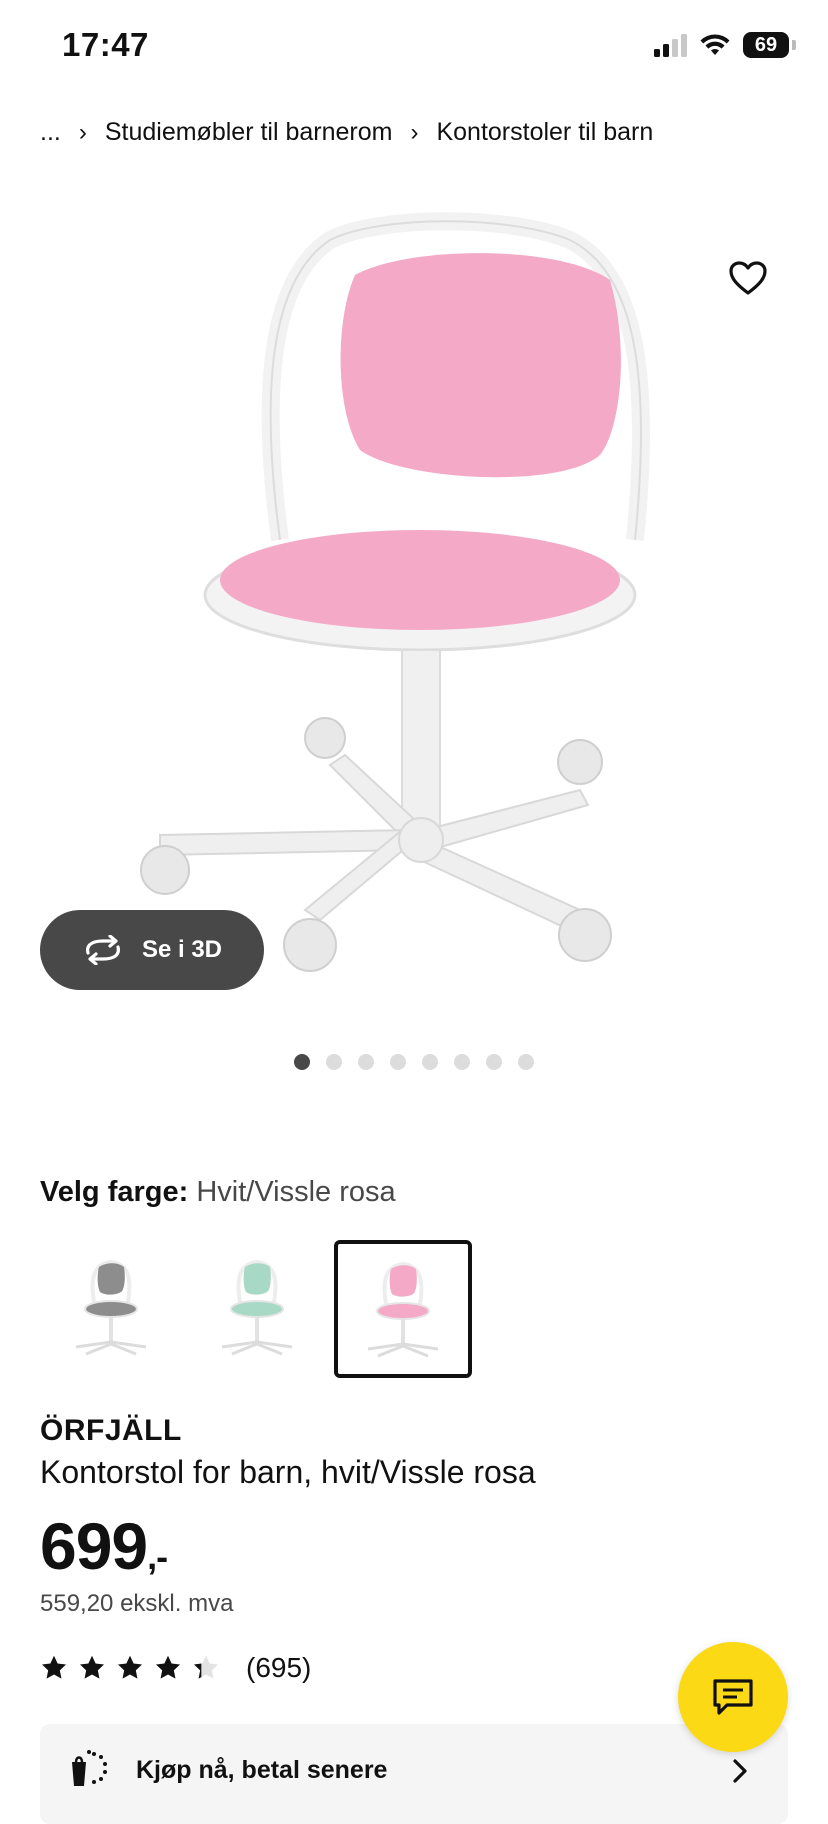 The height and width of the screenshot is (1824, 828). Describe the element at coordinates (715, 44) in the screenshot. I see `wifi-icon` at that location.